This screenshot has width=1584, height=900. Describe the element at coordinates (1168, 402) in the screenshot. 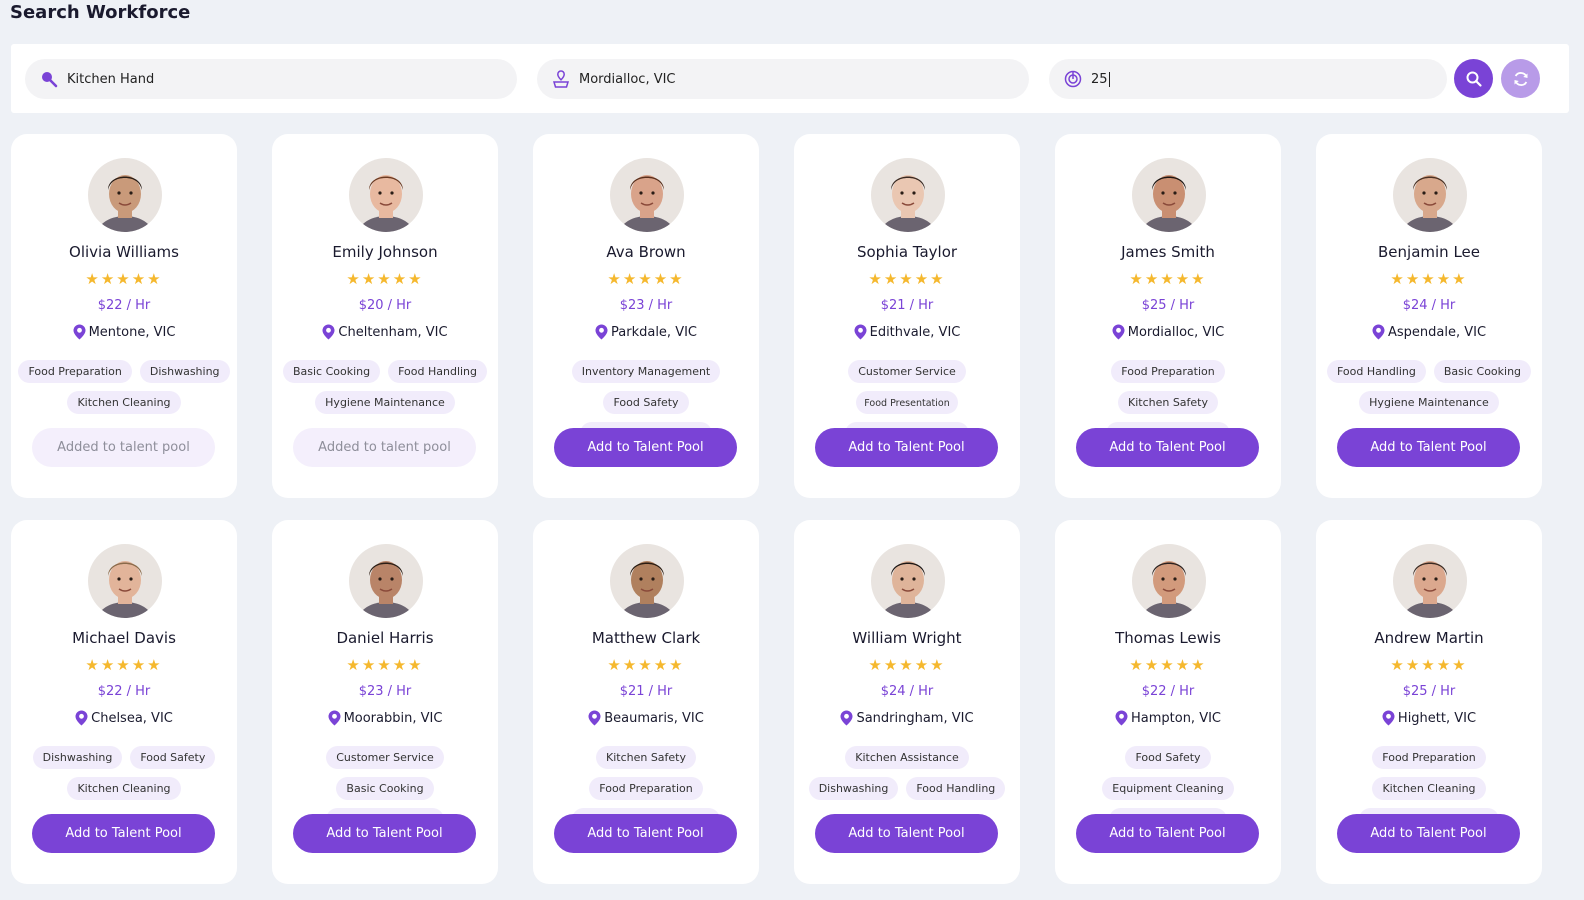

I see `skill-tag: Kitchen Safety` at that location.